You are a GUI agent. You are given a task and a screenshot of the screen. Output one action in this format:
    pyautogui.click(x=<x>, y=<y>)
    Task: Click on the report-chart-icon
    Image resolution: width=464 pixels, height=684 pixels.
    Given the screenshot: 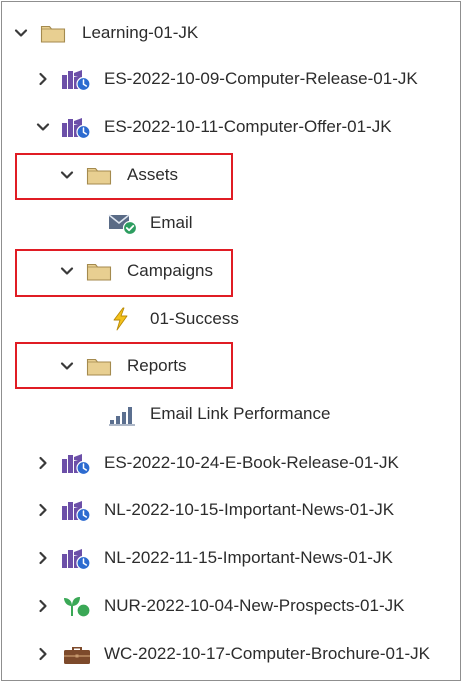 What is the action you would take?
    pyautogui.click(x=123, y=414)
    